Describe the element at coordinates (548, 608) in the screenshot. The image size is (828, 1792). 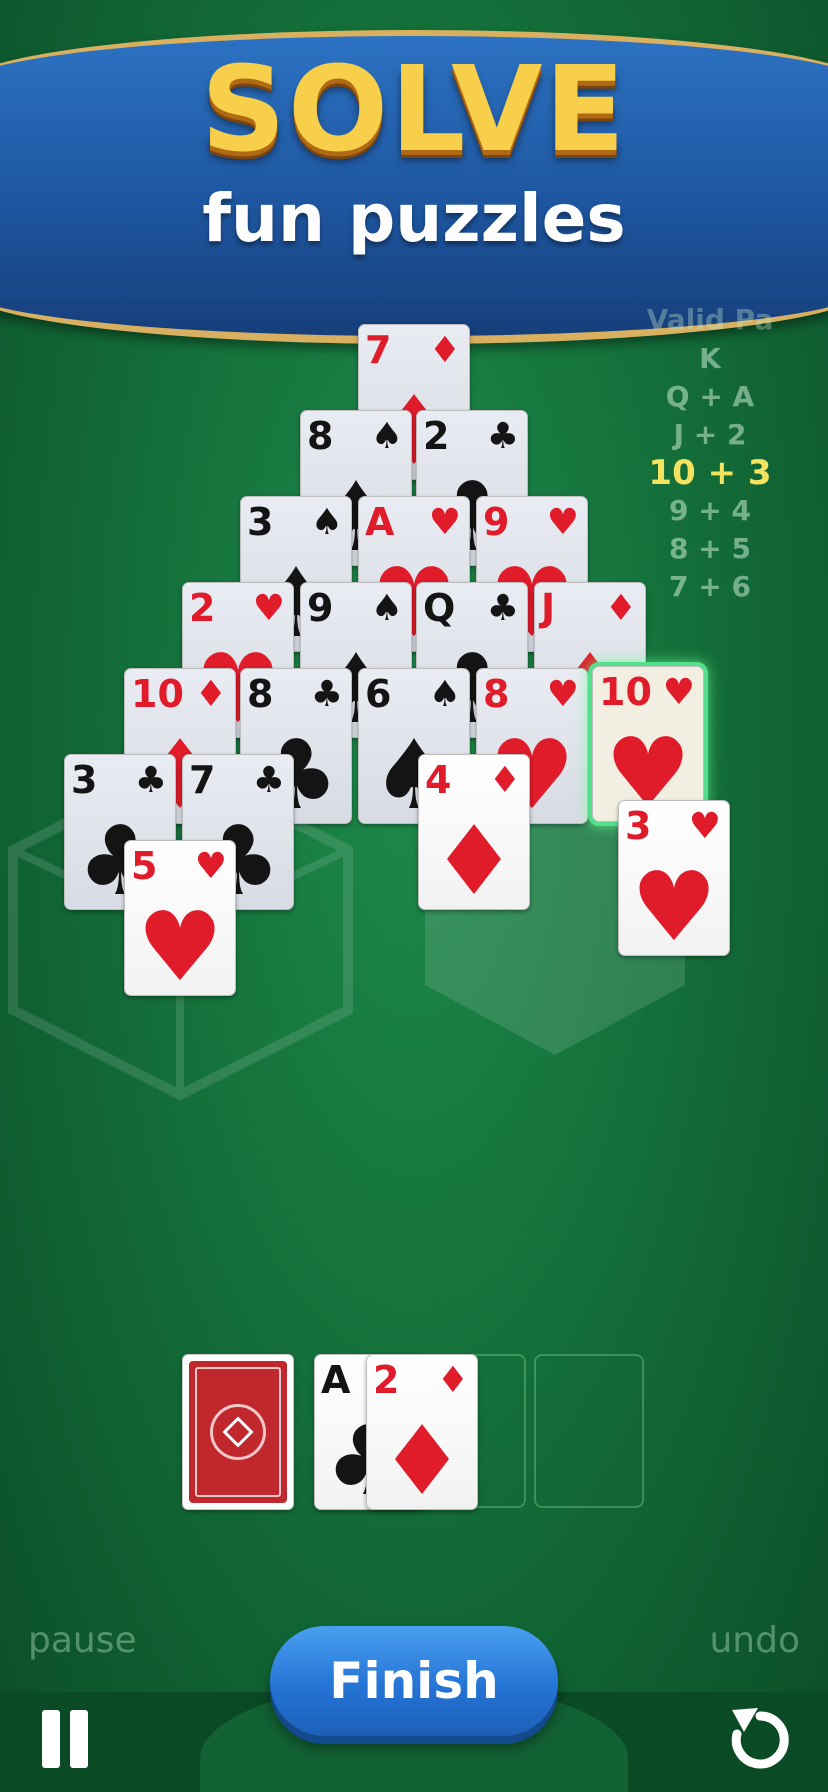
I see `card-rank: J` at that location.